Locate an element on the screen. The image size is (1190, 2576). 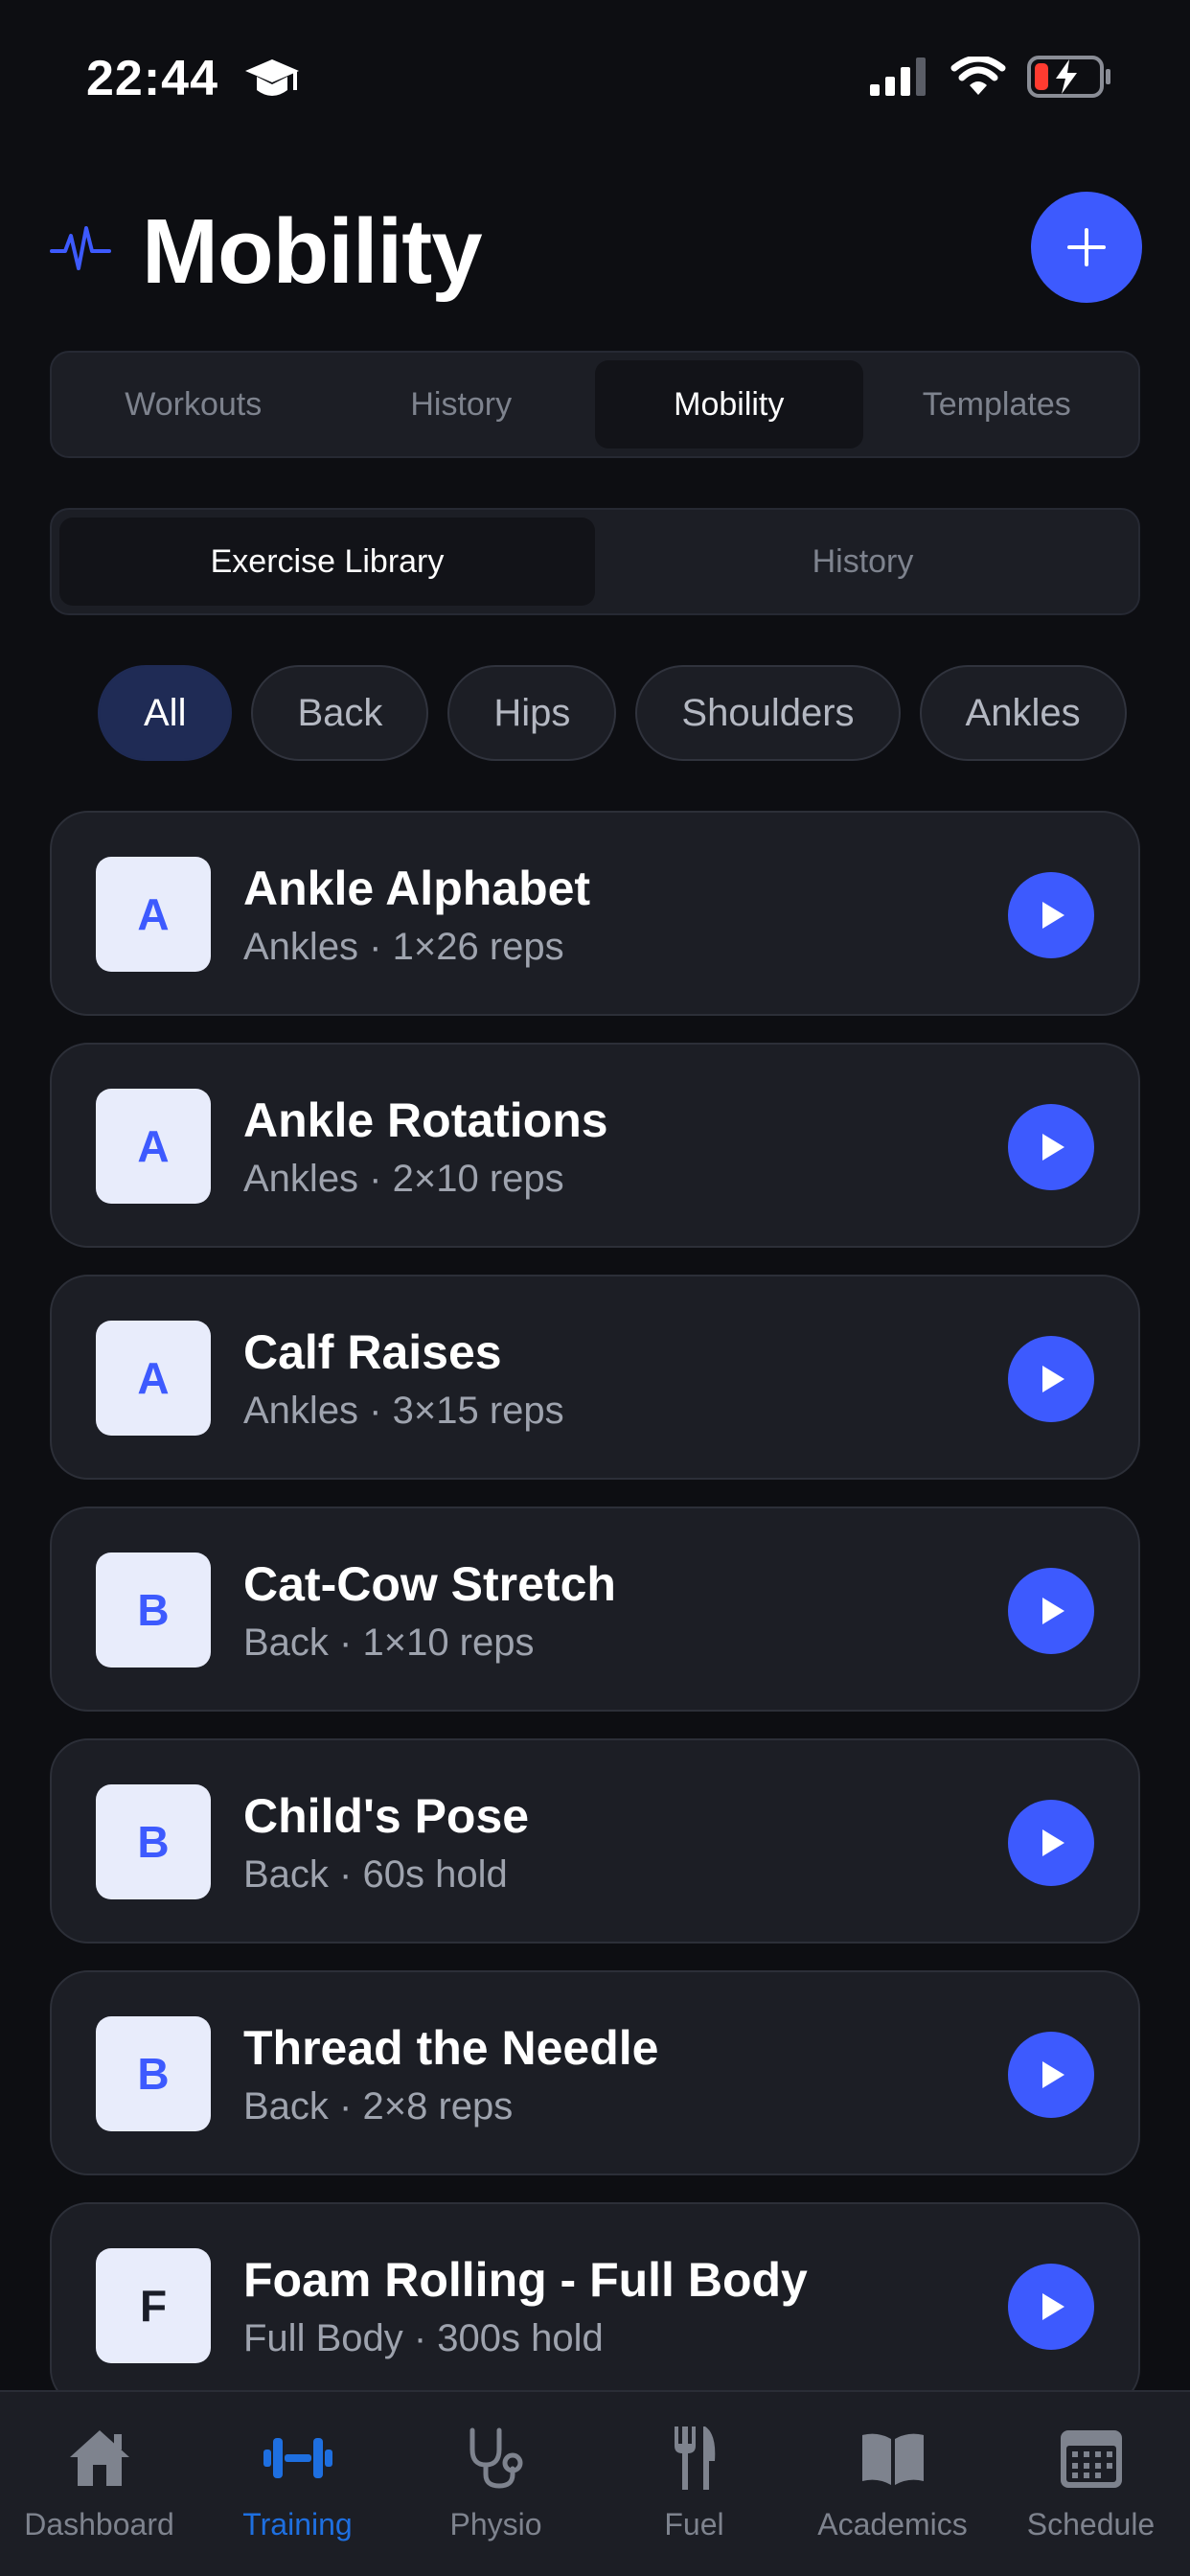
exercise-name: Ankle Alphabet is located at coordinates (417, 888).